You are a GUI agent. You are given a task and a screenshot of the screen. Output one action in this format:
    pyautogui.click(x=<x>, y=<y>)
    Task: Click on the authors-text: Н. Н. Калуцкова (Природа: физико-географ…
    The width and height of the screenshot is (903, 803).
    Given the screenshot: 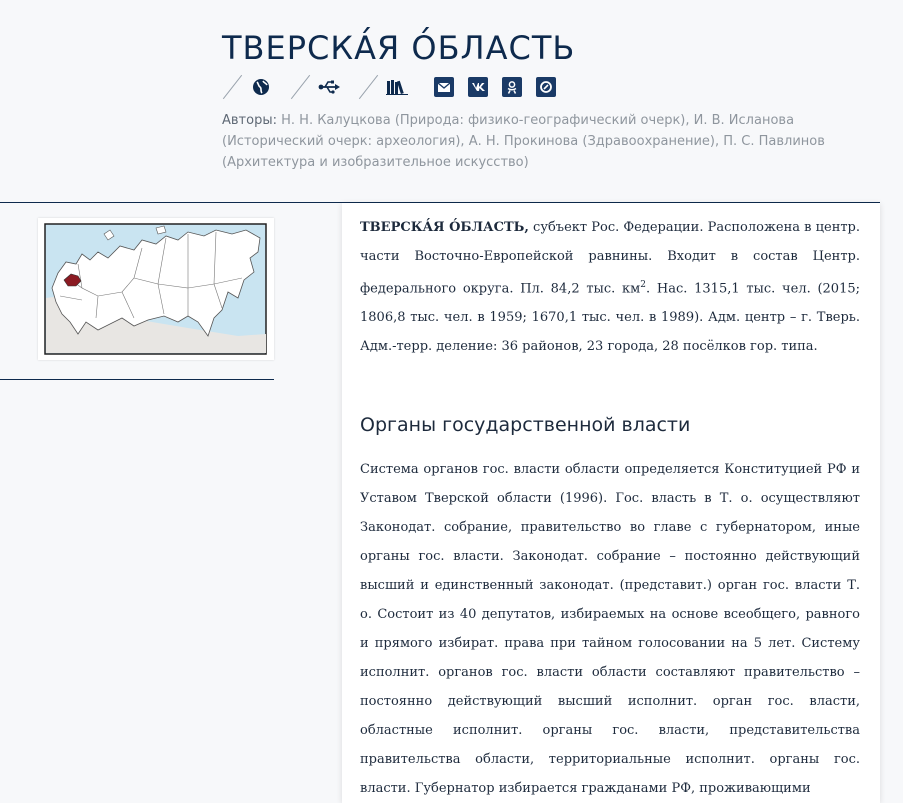 What is the action you would take?
    pyautogui.click(x=523, y=141)
    